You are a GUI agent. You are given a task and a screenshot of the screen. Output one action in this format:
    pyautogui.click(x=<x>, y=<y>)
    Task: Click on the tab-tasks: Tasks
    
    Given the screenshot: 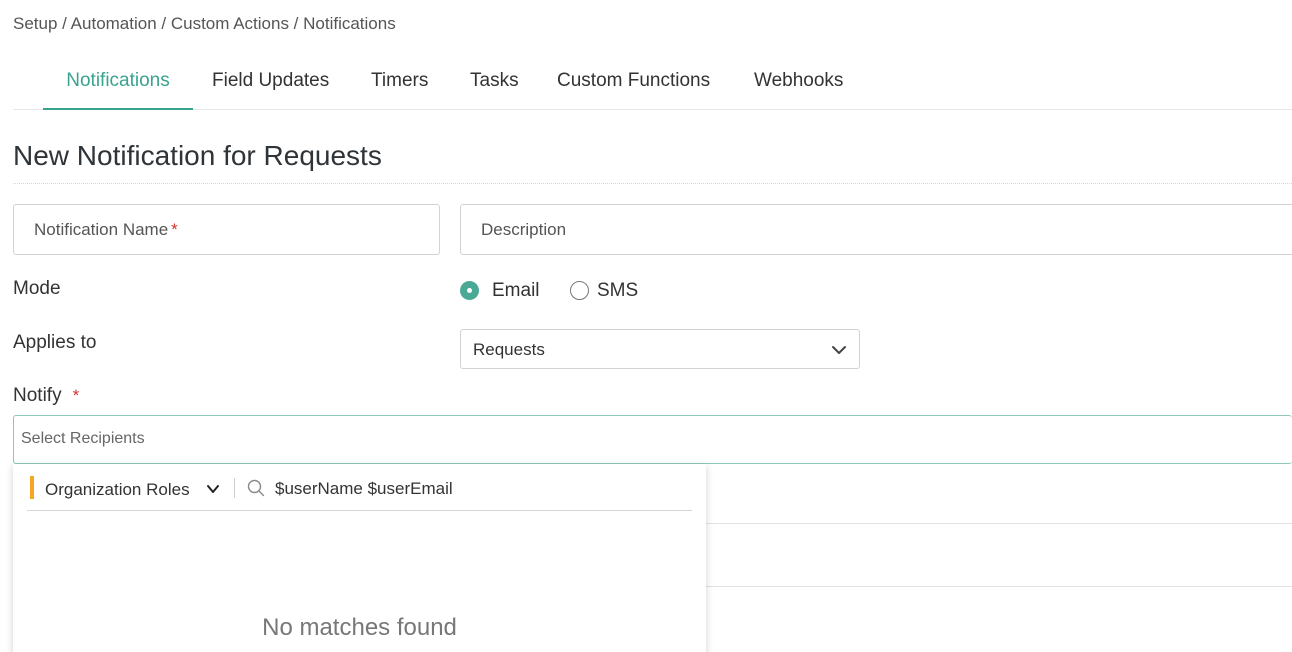 What is the action you would take?
    pyautogui.click(x=494, y=83)
    